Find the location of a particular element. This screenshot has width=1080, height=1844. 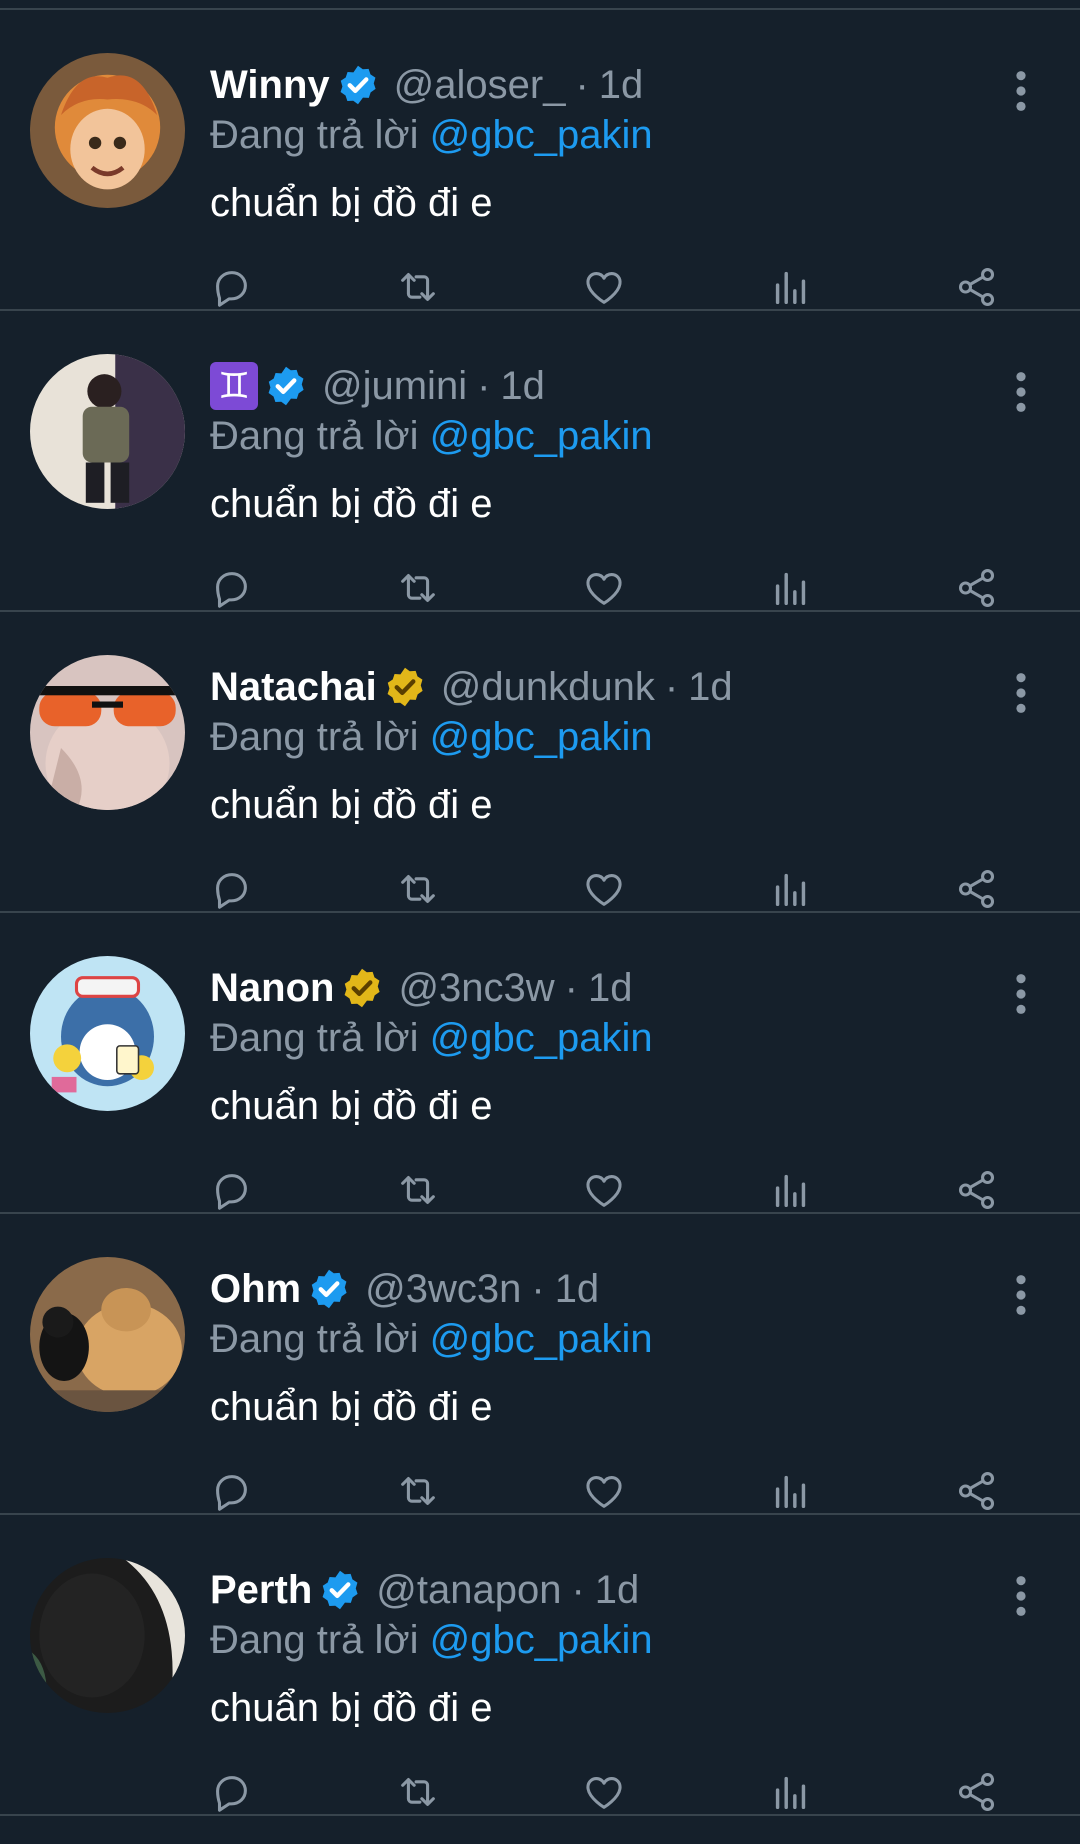

tweet-text: chuẩn bị đồ đi e is located at coordinates (351, 1106).